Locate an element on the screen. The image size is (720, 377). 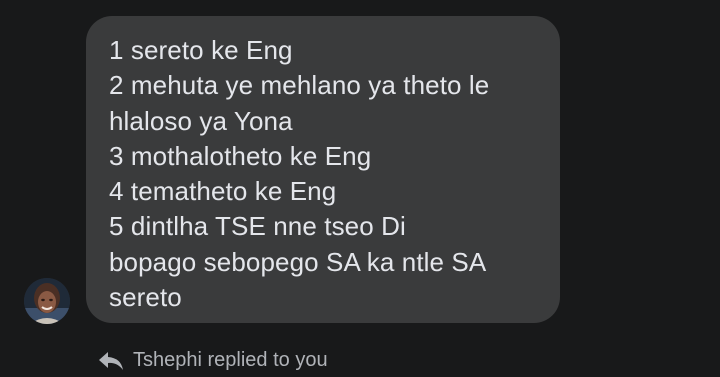
message-line: 2 mehuta ye mehlano ya theto le is located at coordinates (299, 85).